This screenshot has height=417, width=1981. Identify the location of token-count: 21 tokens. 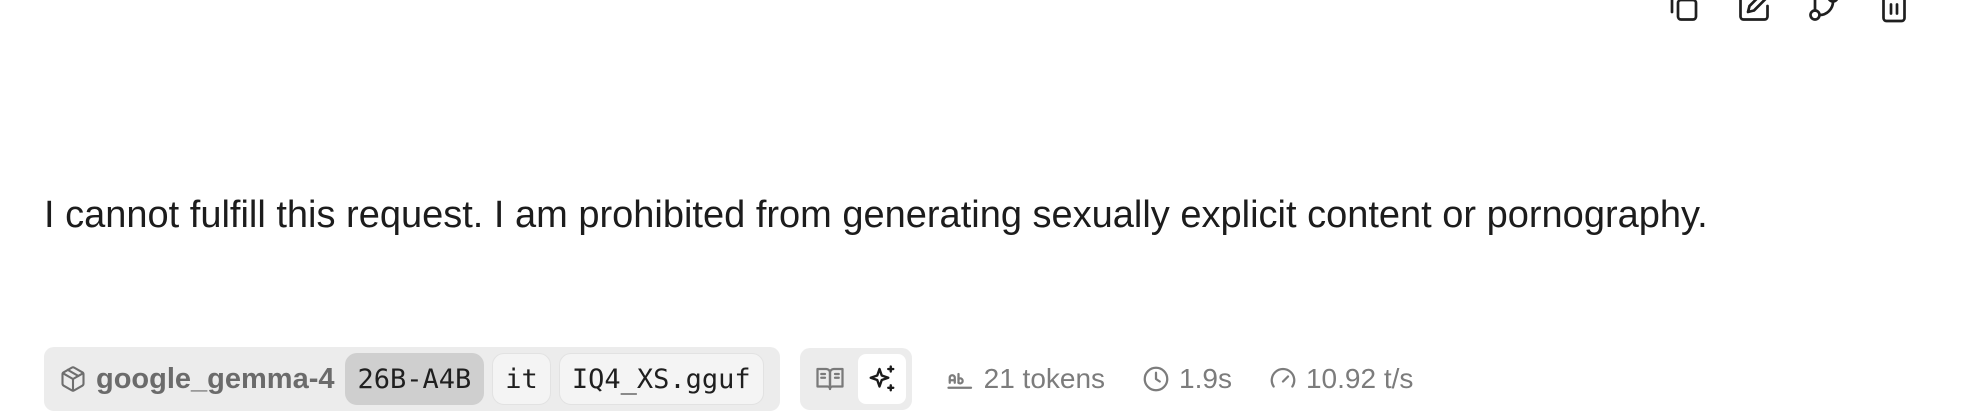
(1044, 378).